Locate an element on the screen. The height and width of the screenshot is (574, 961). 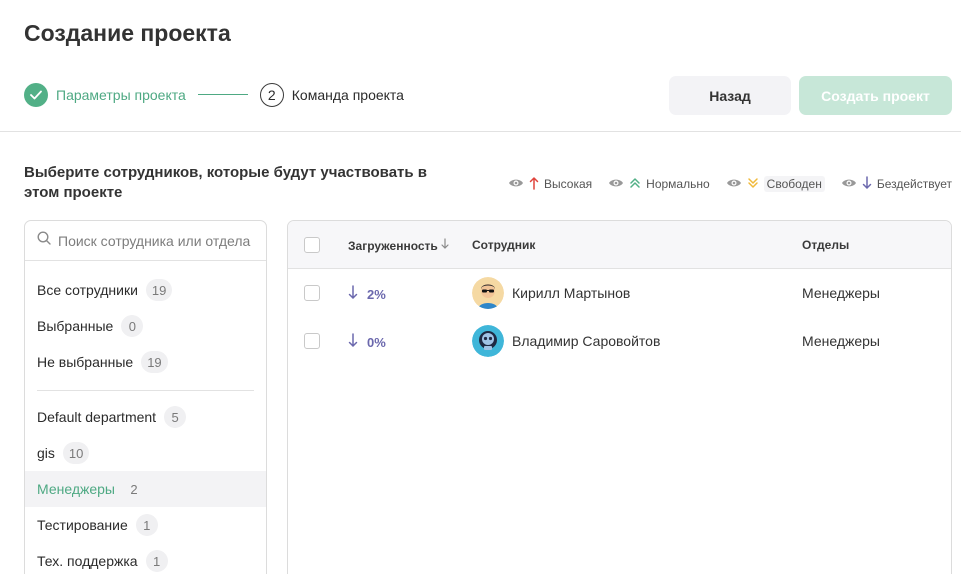
step-2-label: Команда проекта is located at coordinates (347, 94).